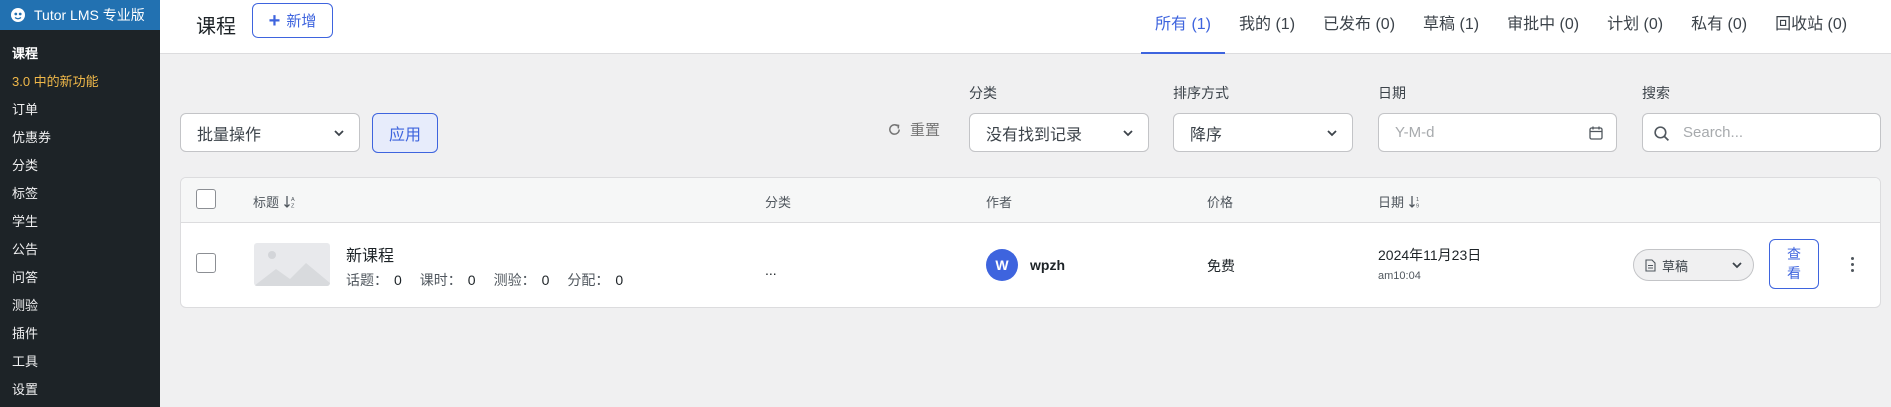 This screenshot has height=407, width=1891. Describe the element at coordinates (80, 306) in the screenshot. I see `sidebar-item-quizzes: 测验` at that location.